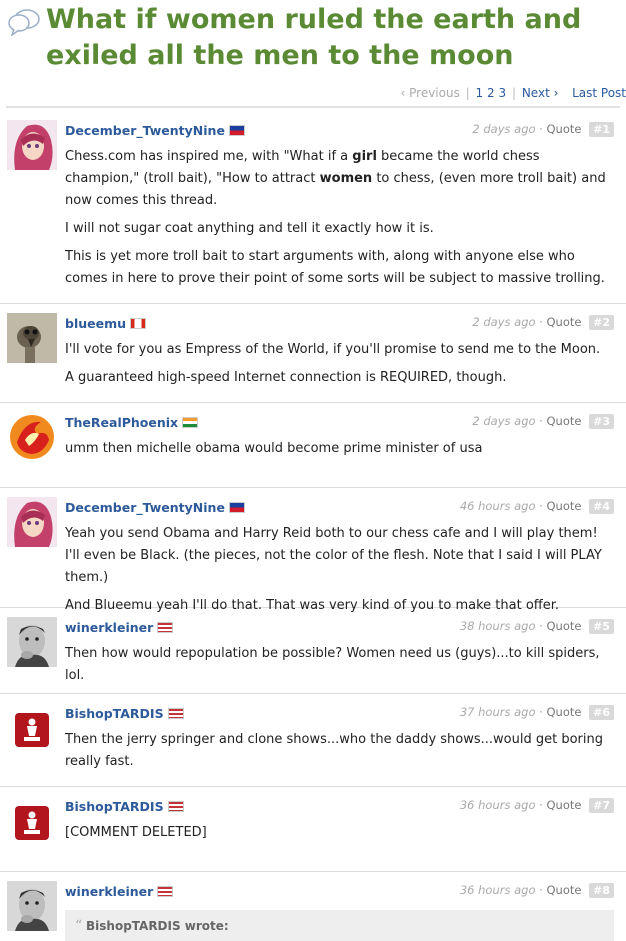  Describe the element at coordinates (364, 156) in the screenshot. I see `bold-word: girl` at that location.